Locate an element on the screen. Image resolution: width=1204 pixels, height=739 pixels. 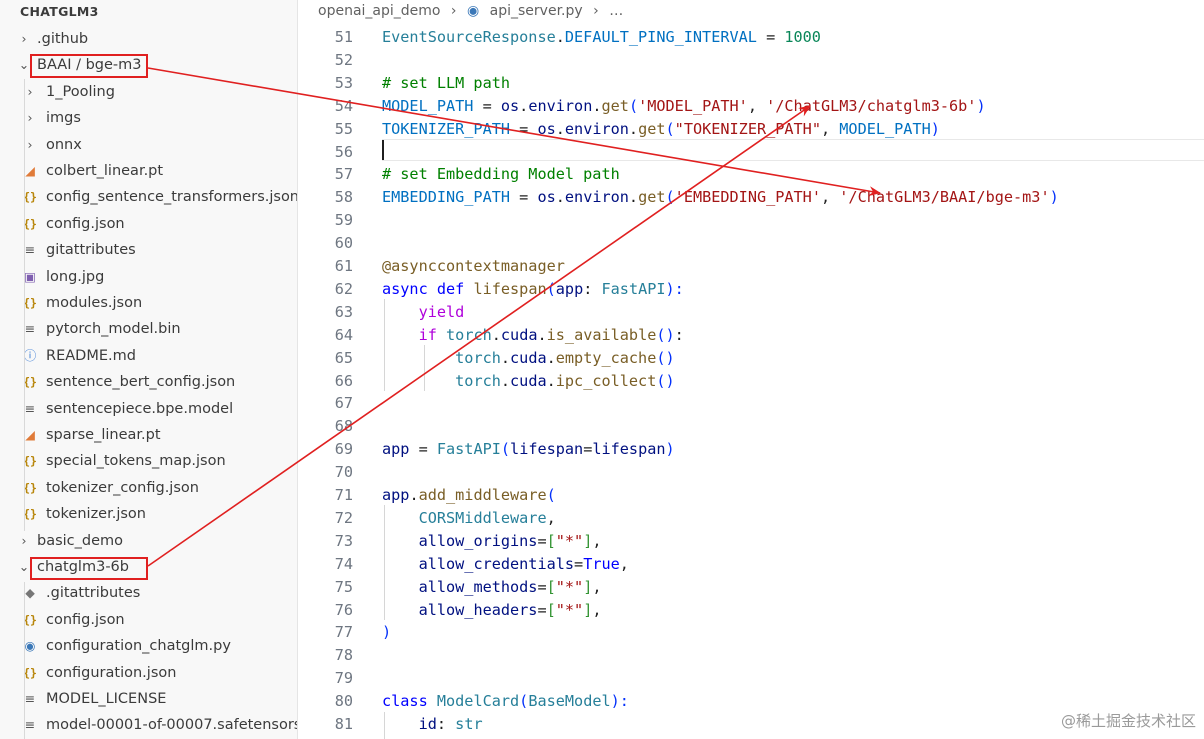
tree-item-file-model-license: ≡ MODEL_LICENSE is located at coordinates (148, 699).